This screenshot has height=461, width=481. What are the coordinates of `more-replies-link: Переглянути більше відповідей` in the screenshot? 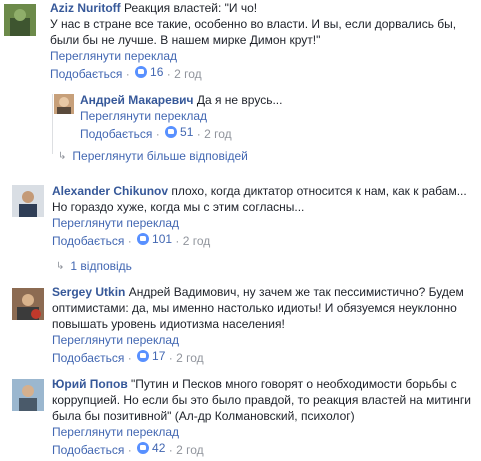 It's located at (159, 156).